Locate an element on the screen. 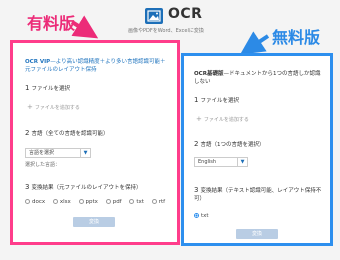  free-convert-button: 変換 is located at coordinates (257, 234).